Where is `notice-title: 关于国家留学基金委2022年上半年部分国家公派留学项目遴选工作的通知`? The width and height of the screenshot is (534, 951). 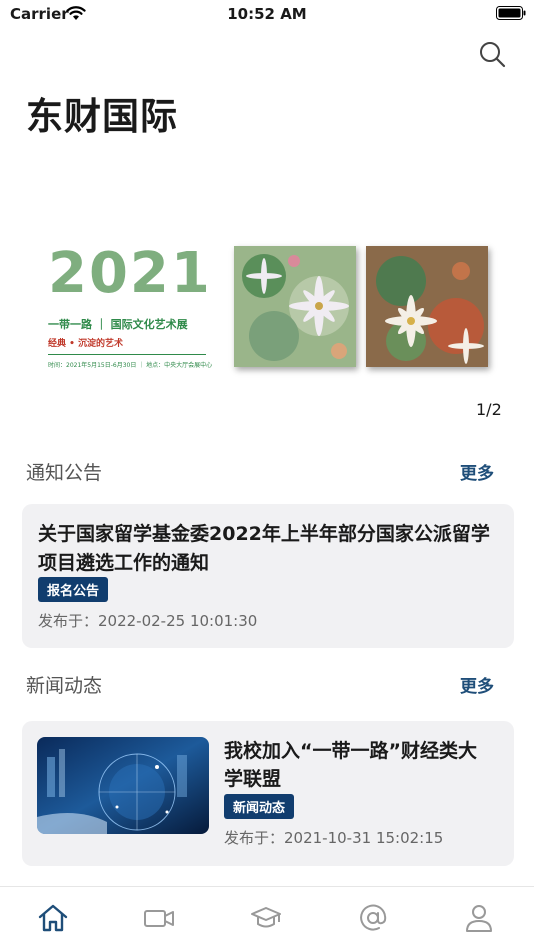 notice-title: 关于国家留学基金委2022年上半年部分国家公派留学项目遴选工作的通知 is located at coordinates (264, 548).